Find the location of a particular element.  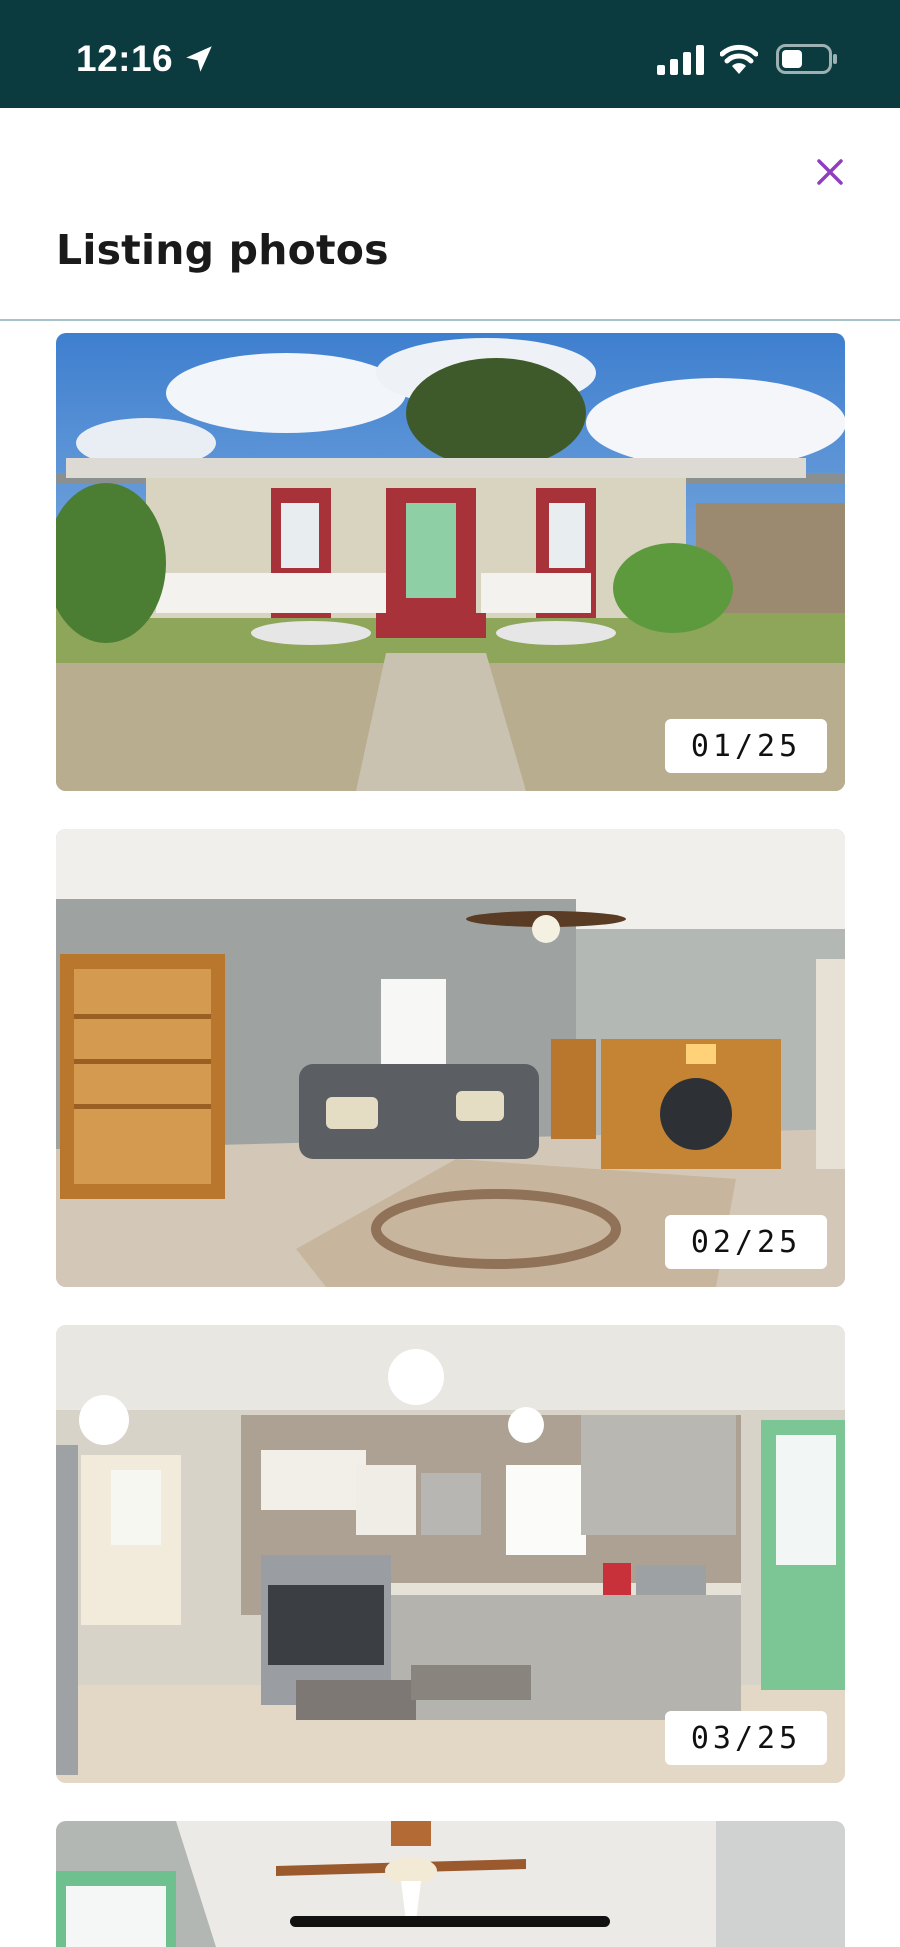

room-with-ceiling-fan-image is located at coordinates (450, 1884).